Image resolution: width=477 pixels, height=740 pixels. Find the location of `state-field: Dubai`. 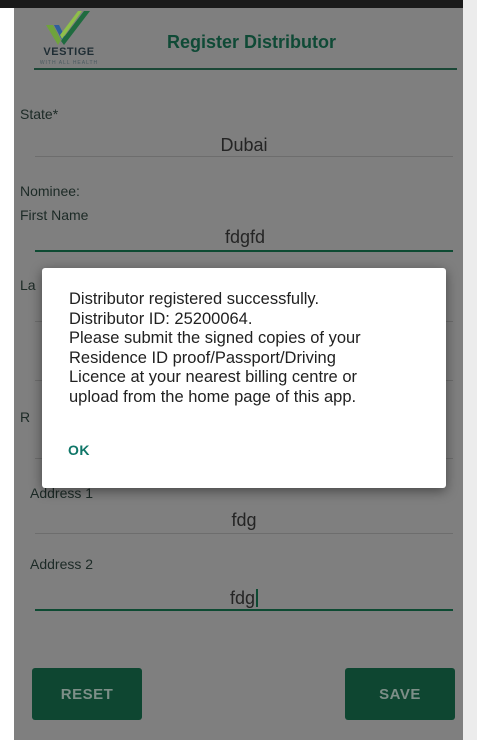

state-field: Dubai is located at coordinates (244, 145).